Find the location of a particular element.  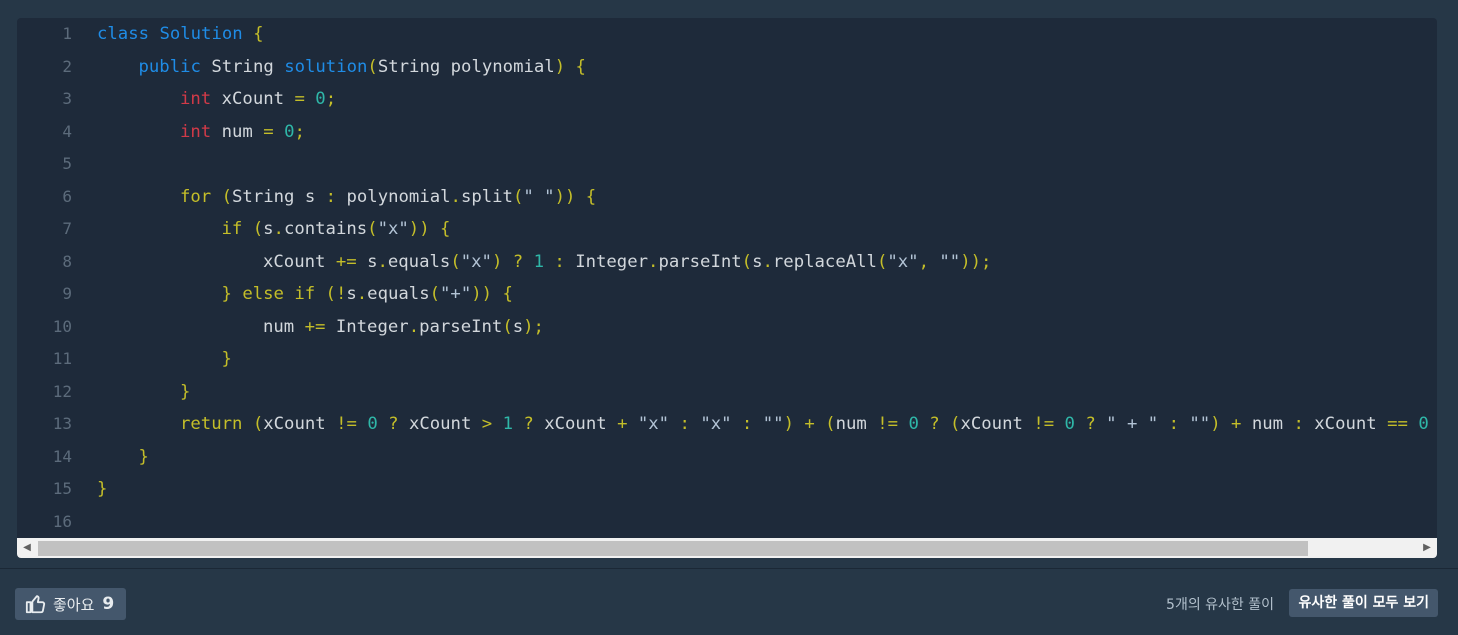

code-text: if (s.contains("x")) { is located at coordinates (336, 229).